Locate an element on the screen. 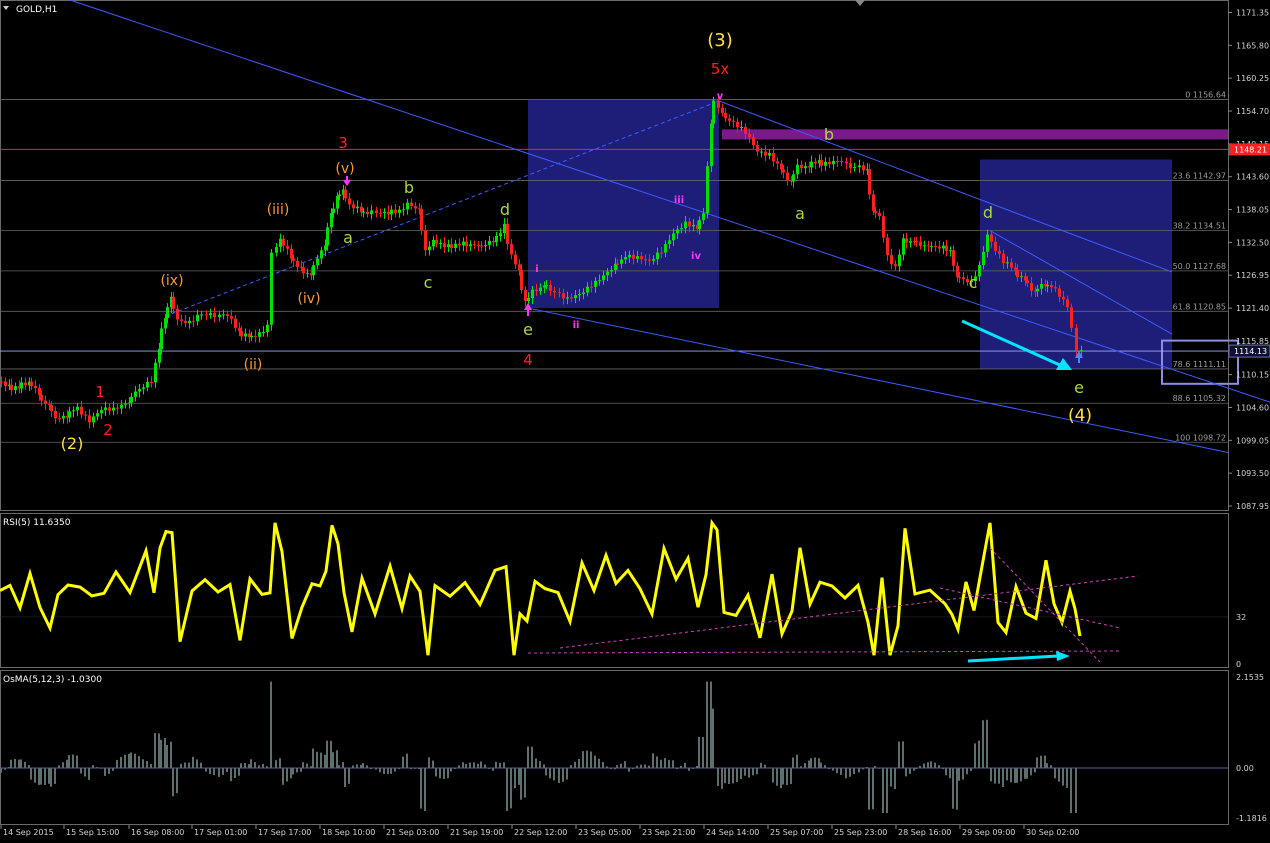 The image size is (1270, 843). chart-shift-marker-icon is located at coordinates (860, 3).